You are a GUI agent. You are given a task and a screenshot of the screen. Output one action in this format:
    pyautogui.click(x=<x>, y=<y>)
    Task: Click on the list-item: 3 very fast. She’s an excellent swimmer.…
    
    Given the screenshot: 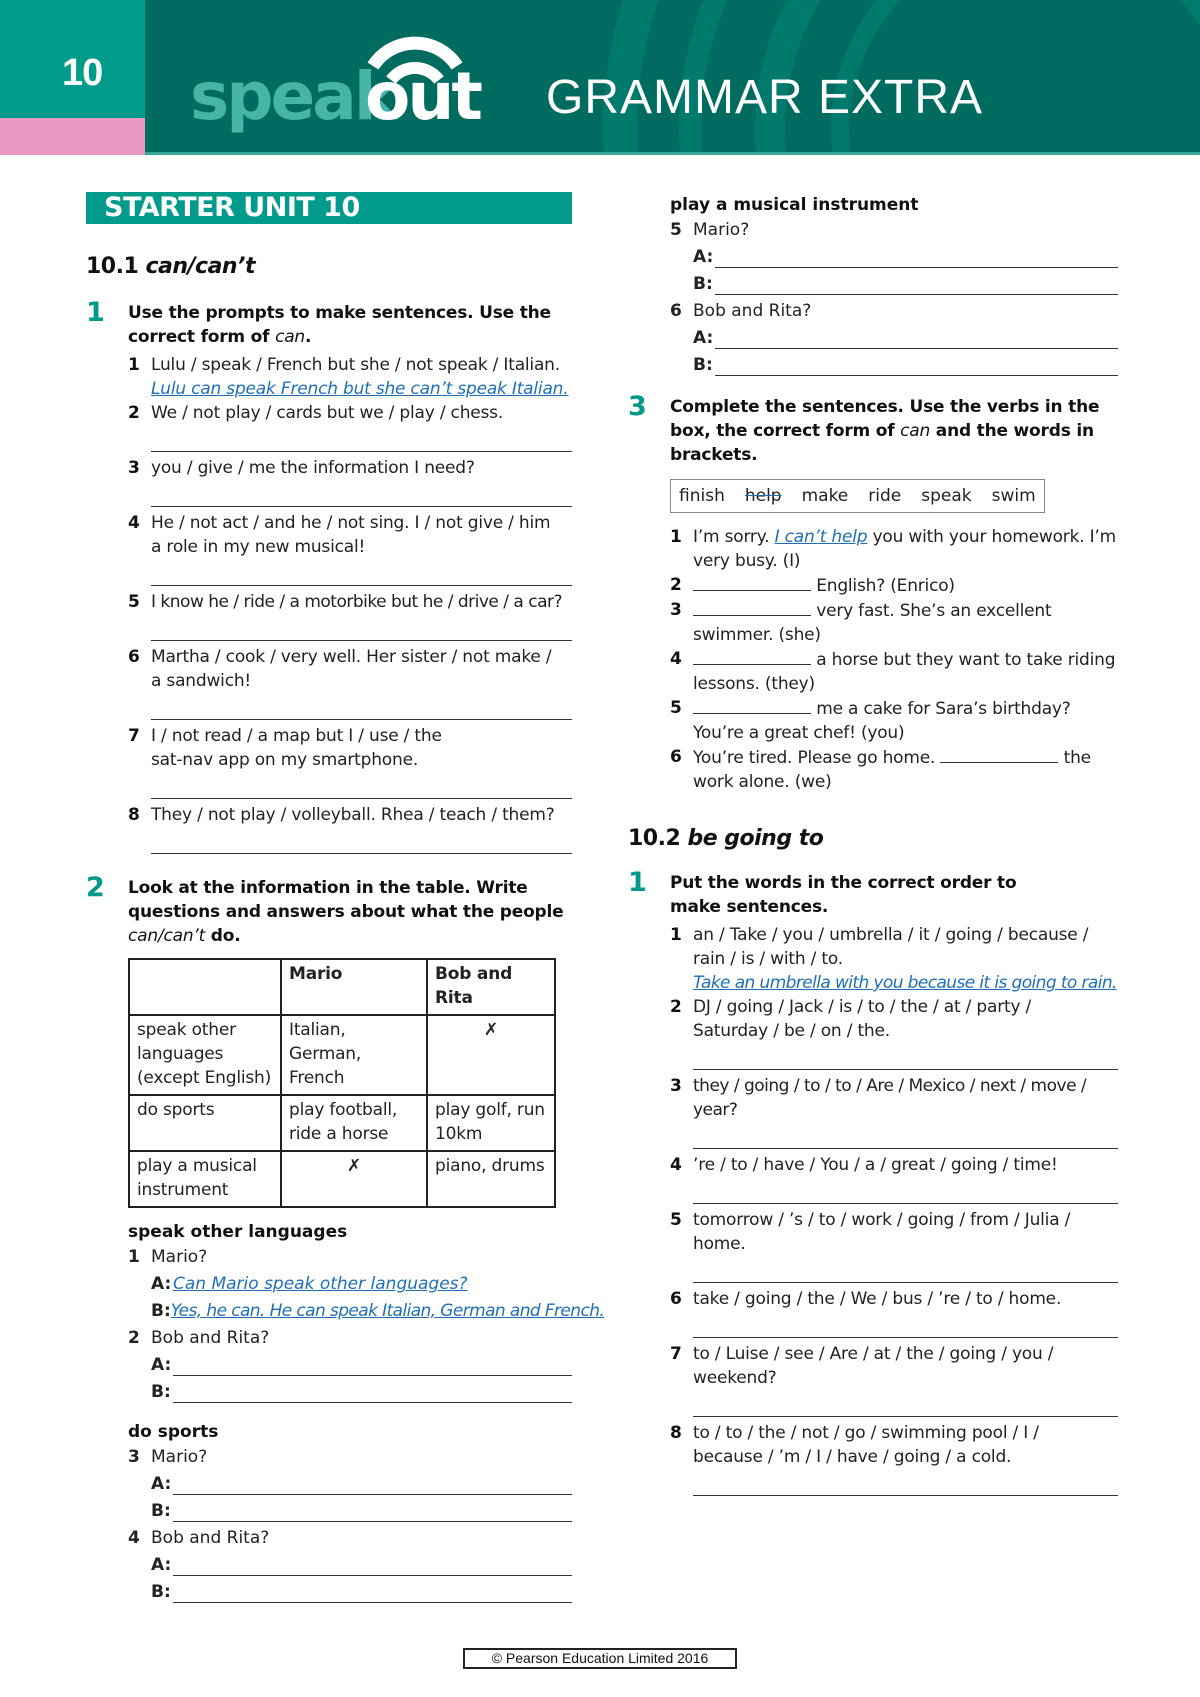 What is the action you would take?
    pyautogui.click(x=894, y=622)
    